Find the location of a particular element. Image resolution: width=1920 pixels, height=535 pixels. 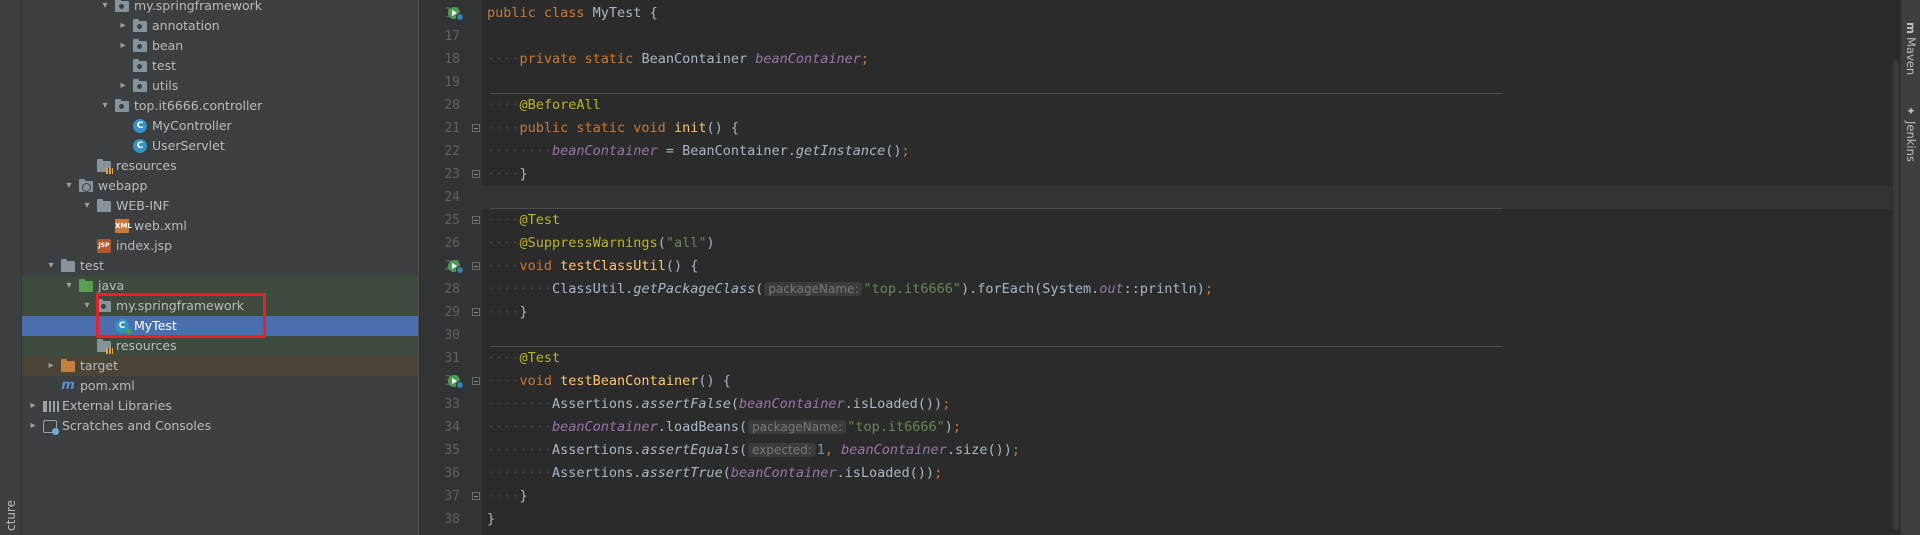

tree-item: ▸ utils is located at coordinates (220, 86).